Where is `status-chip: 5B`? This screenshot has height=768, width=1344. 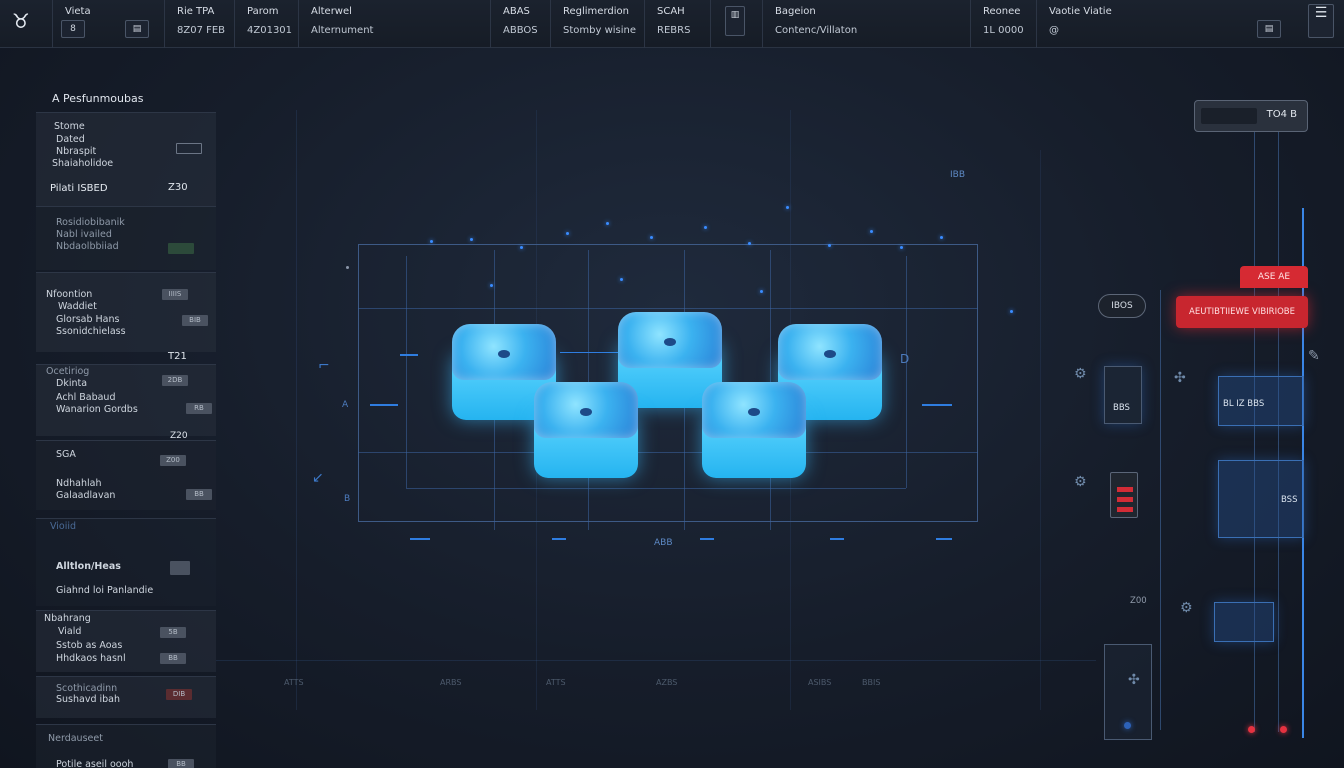
status-chip: 5B is located at coordinates (173, 632).